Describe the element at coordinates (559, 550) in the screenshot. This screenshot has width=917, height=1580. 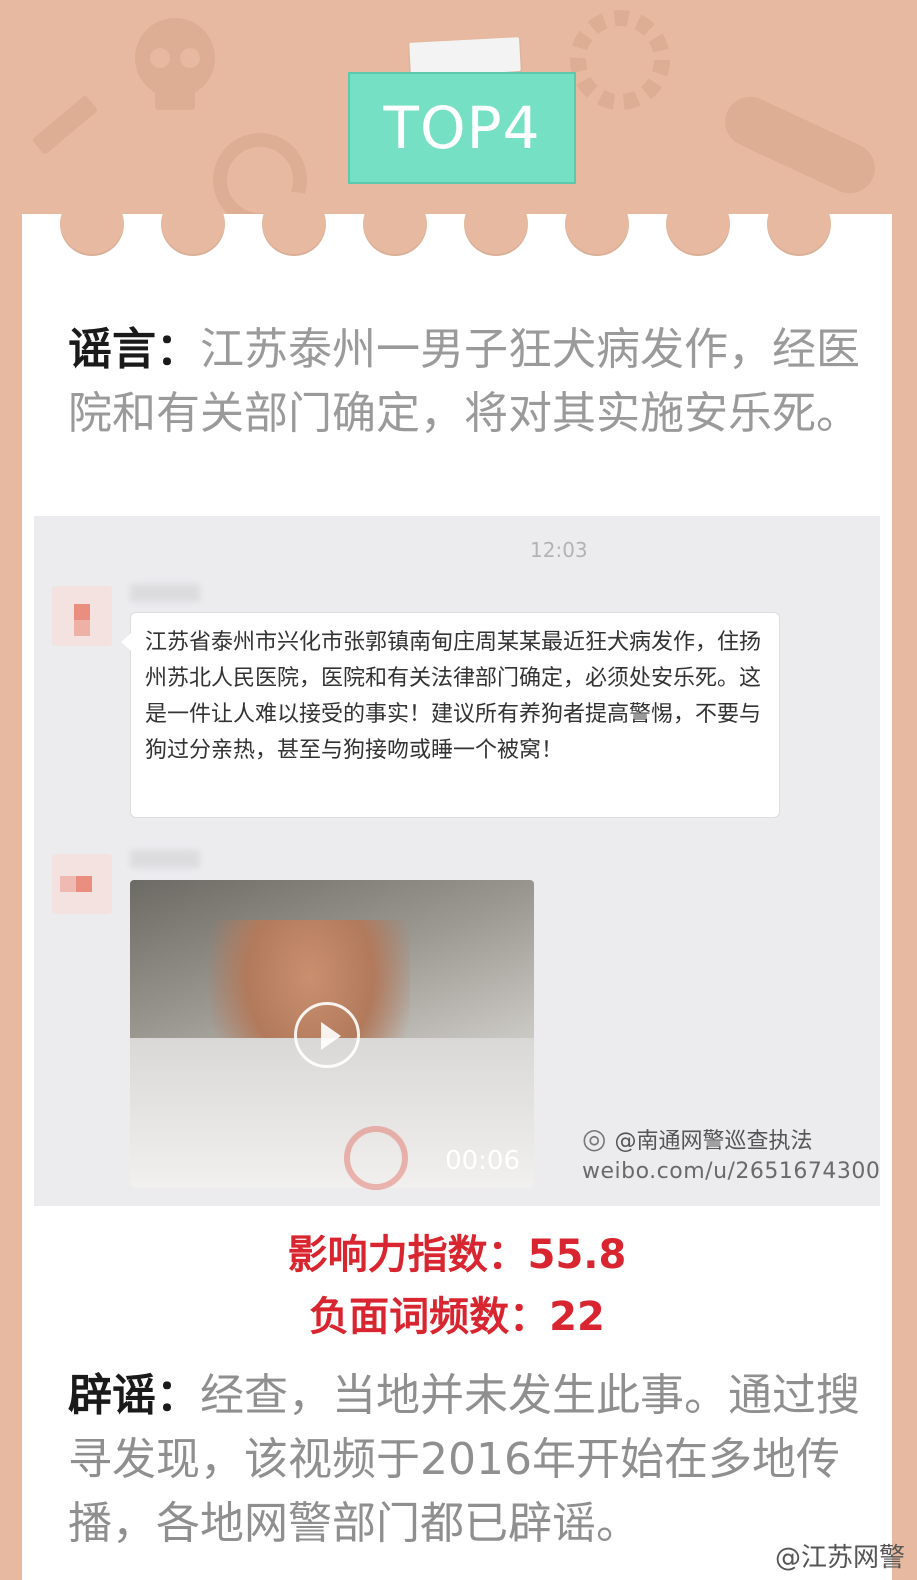
I see `chat-timestamp: 12:03` at that location.